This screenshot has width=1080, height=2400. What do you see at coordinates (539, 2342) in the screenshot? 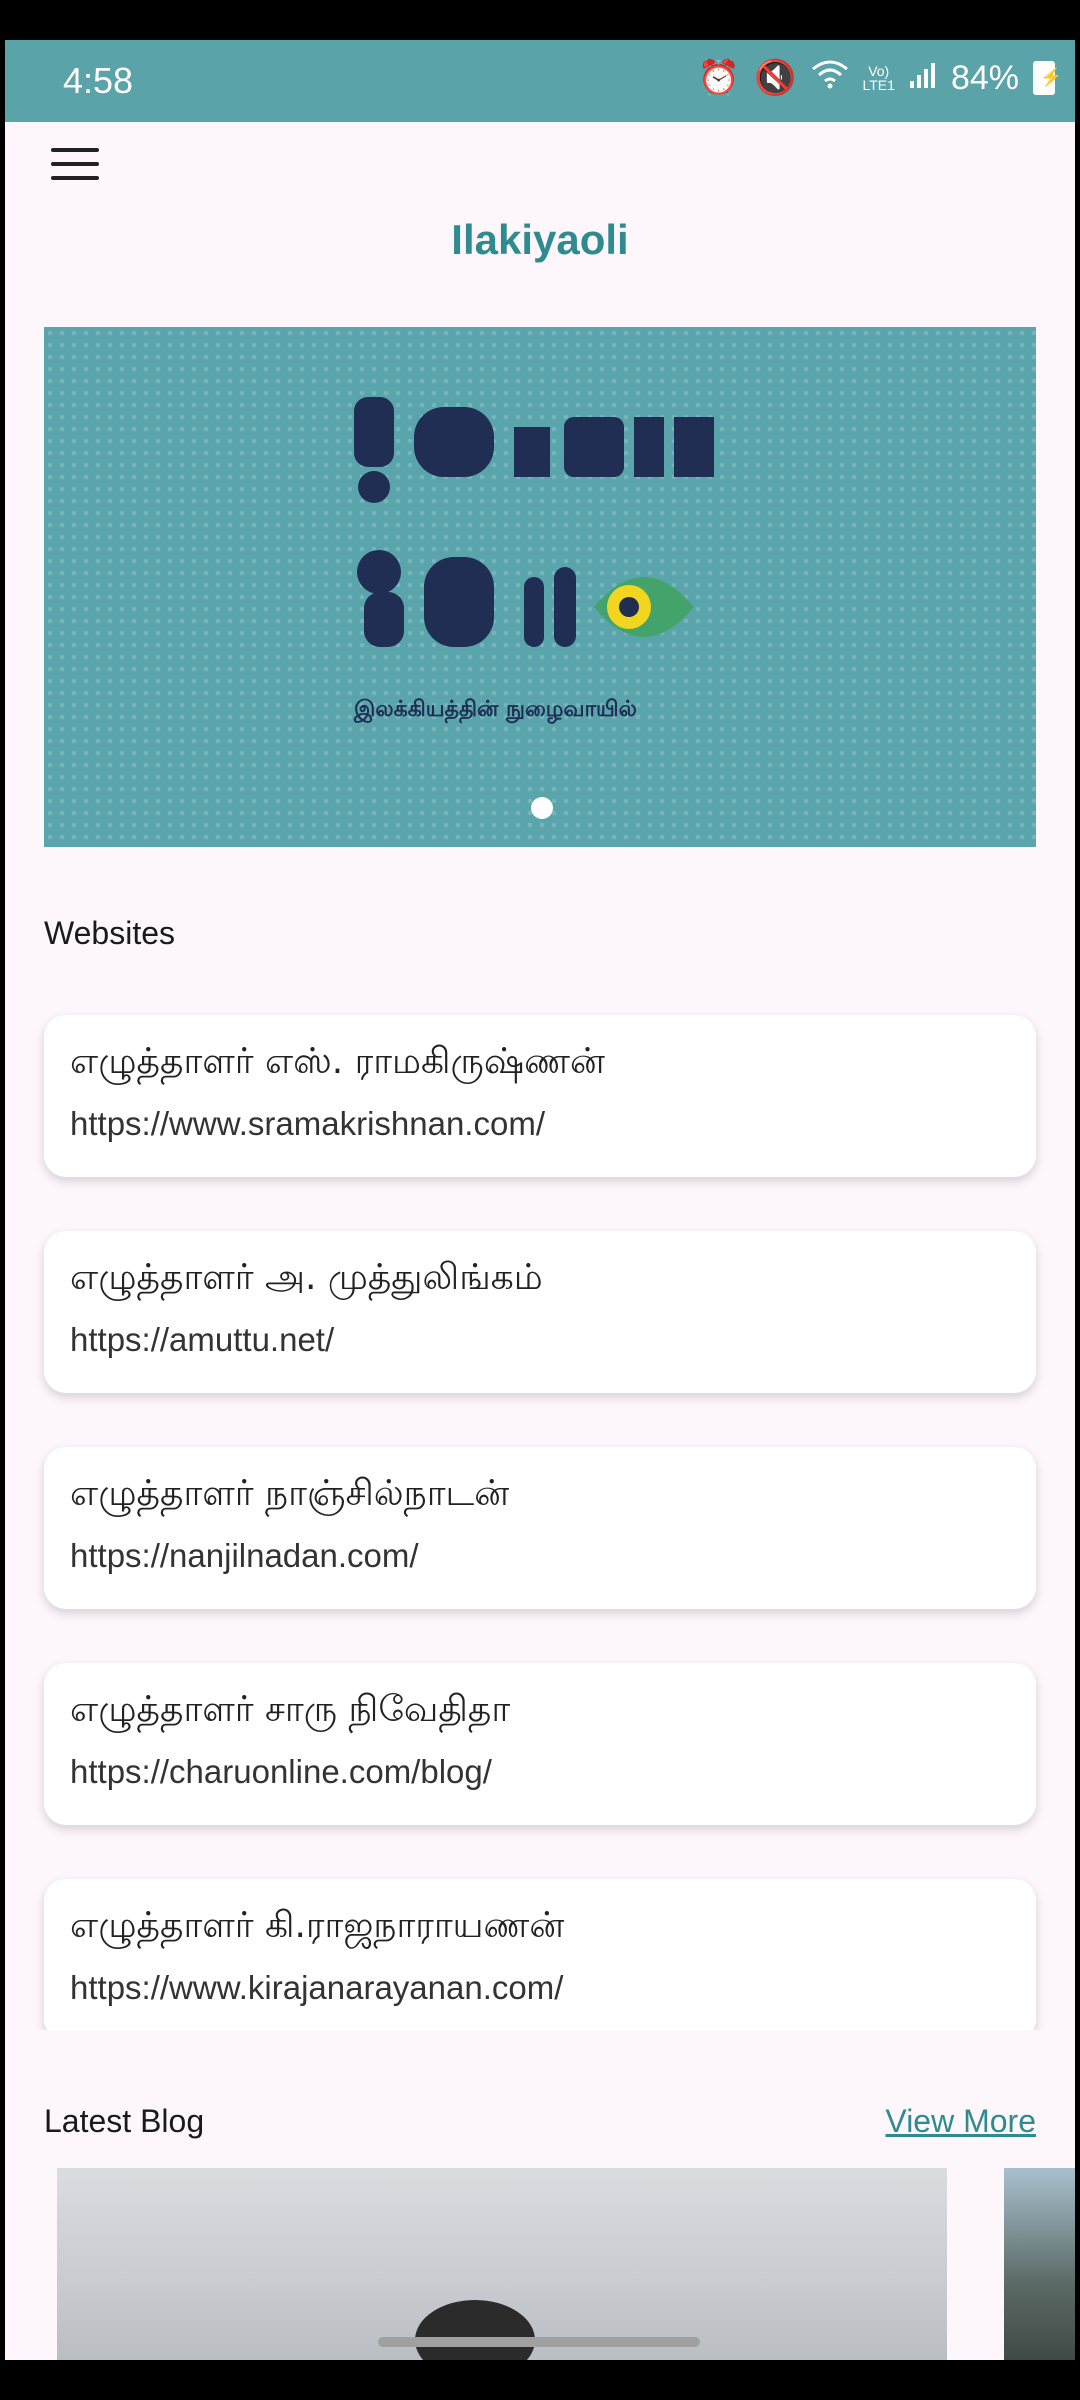
I see `gesture-home-bar` at bounding box center [539, 2342].